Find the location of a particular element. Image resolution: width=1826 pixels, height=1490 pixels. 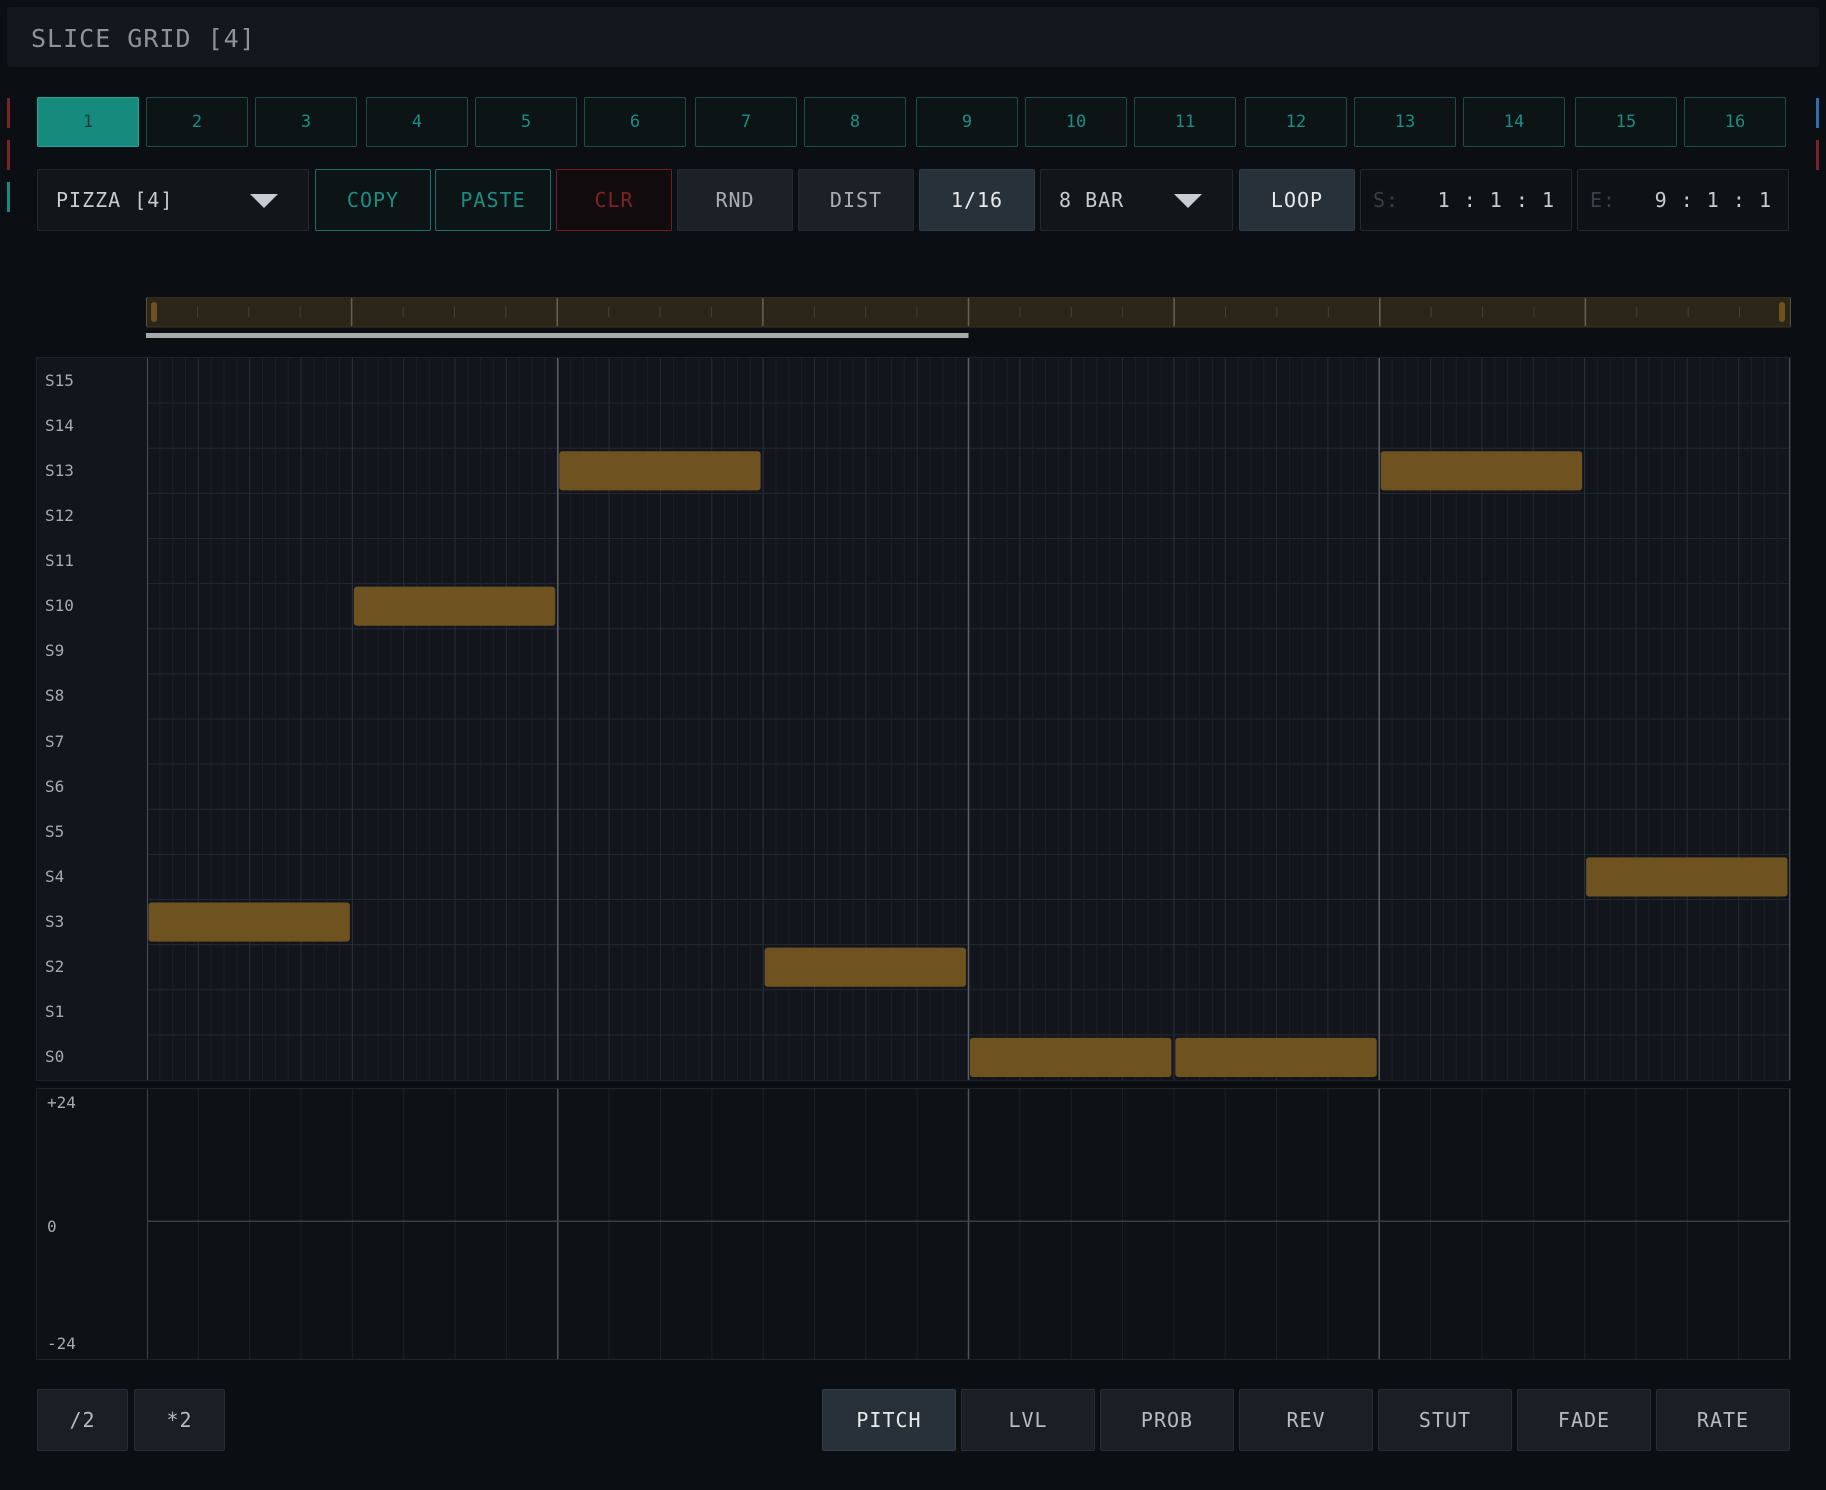

lane-tab-prob: PROB is located at coordinates (1167, 1420).